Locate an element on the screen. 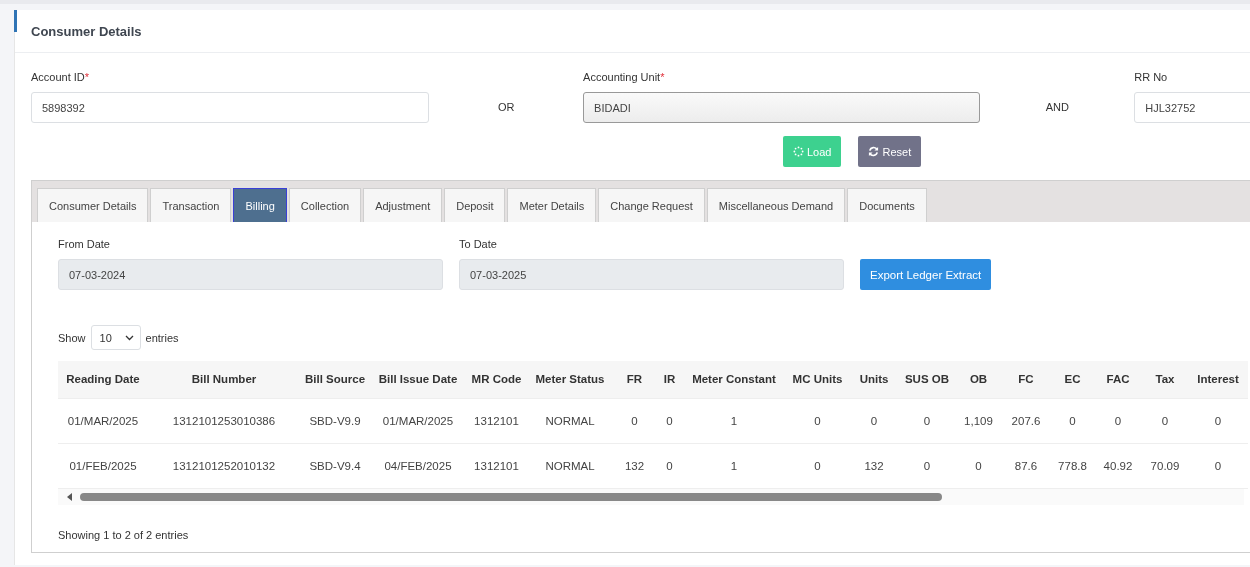 This screenshot has height=567, width=1250. column-header: Tax is located at coordinates (1165, 379).